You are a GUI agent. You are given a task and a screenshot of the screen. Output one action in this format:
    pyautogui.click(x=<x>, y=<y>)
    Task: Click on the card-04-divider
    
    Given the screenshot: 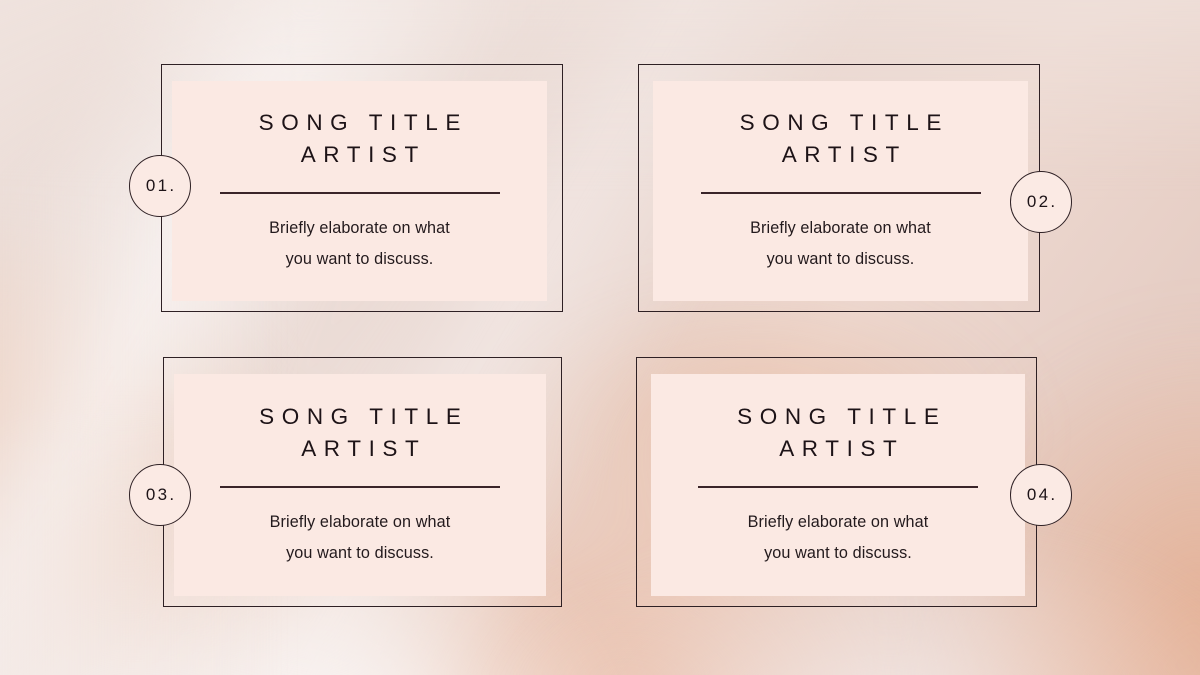 What is the action you would take?
    pyautogui.click(x=838, y=487)
    